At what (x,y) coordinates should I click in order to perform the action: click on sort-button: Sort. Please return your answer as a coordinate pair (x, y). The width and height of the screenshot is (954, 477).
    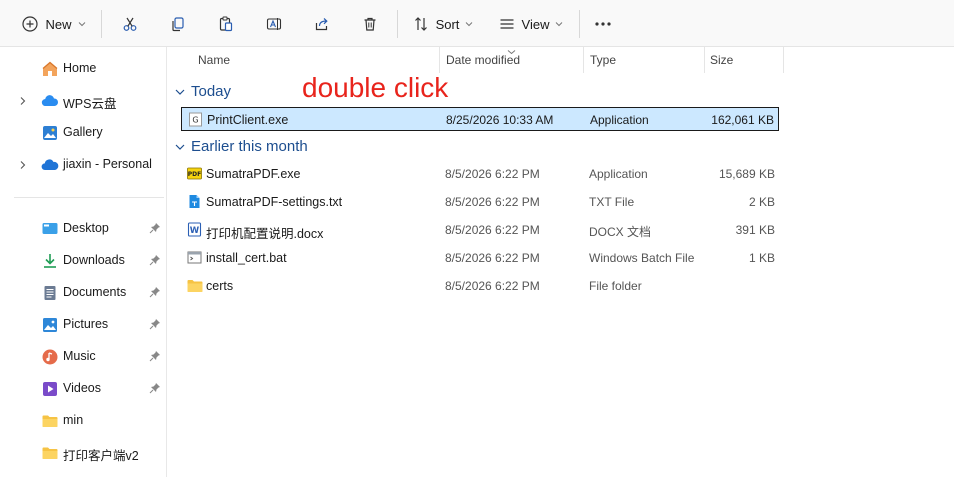
    Looking at the image, I should click on (443, 24).